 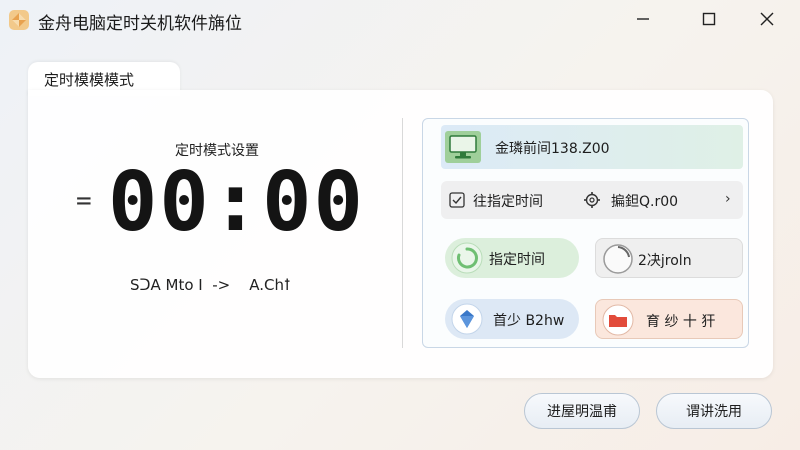 I want to click on specified-time-row: 往指定时间 揙鉭Q.r00 ›, so click(x=592, y=200).